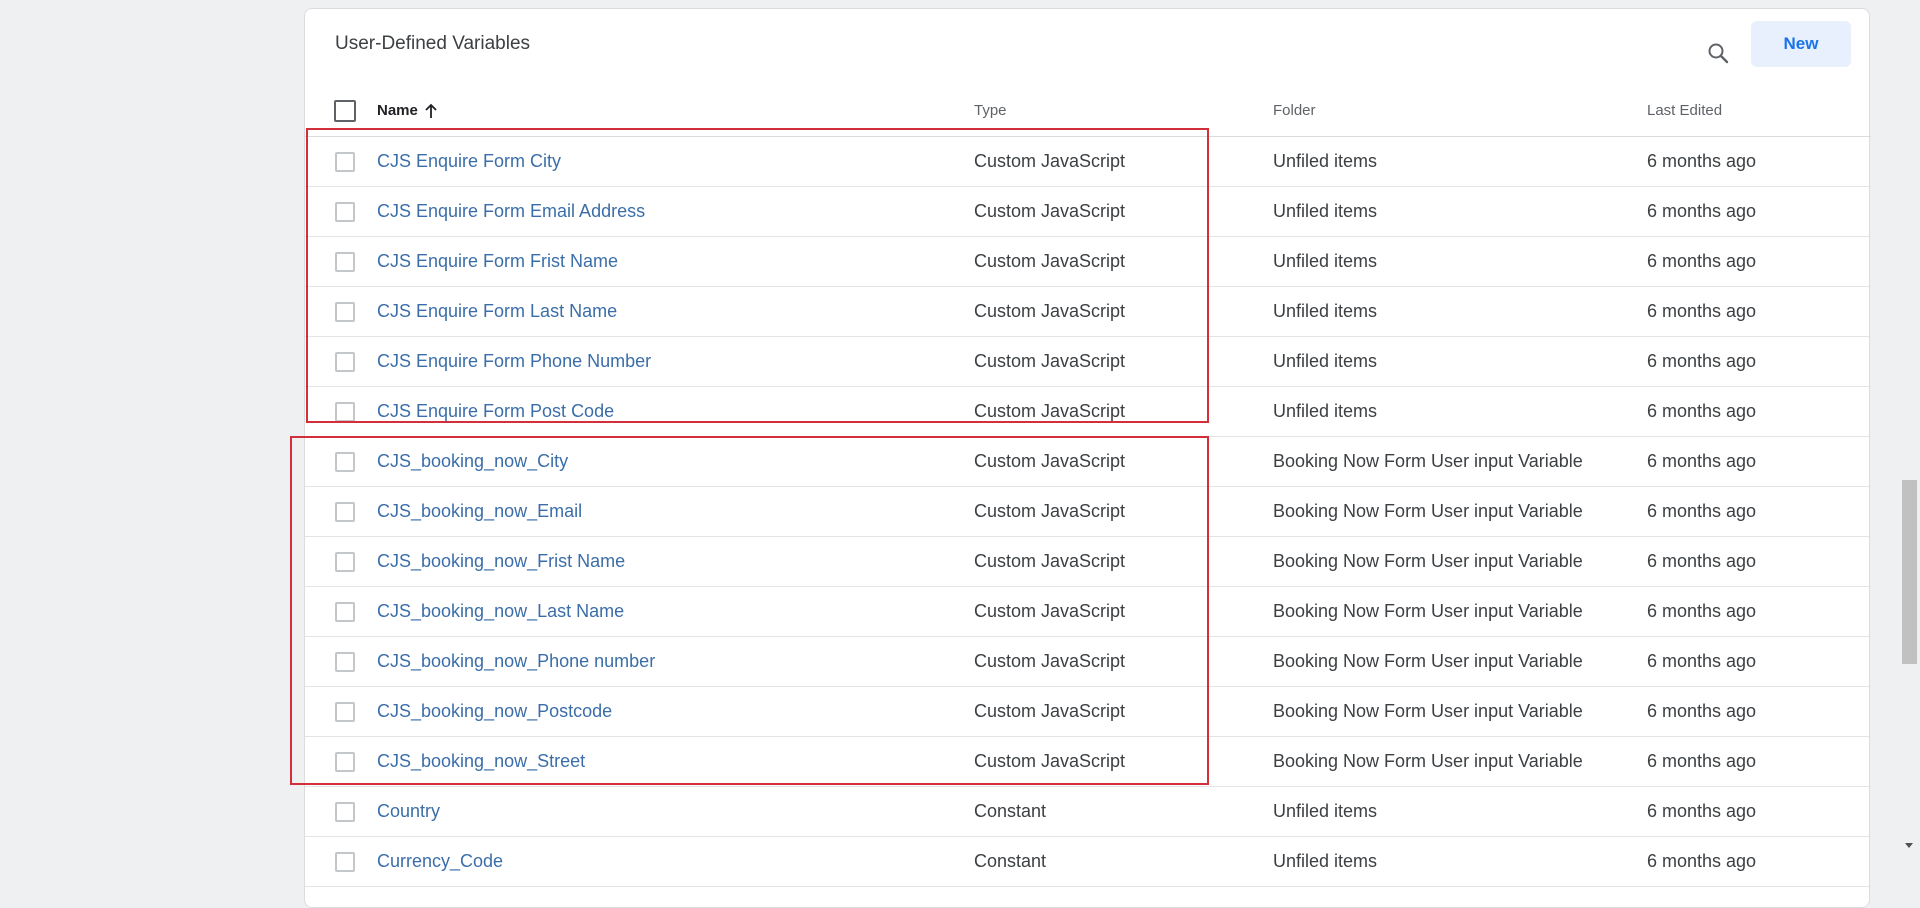 This screenshot has width=1920, height=908. I want to click on variable-name-link: CJS_booking_now_Last Name, so click(500, 611).